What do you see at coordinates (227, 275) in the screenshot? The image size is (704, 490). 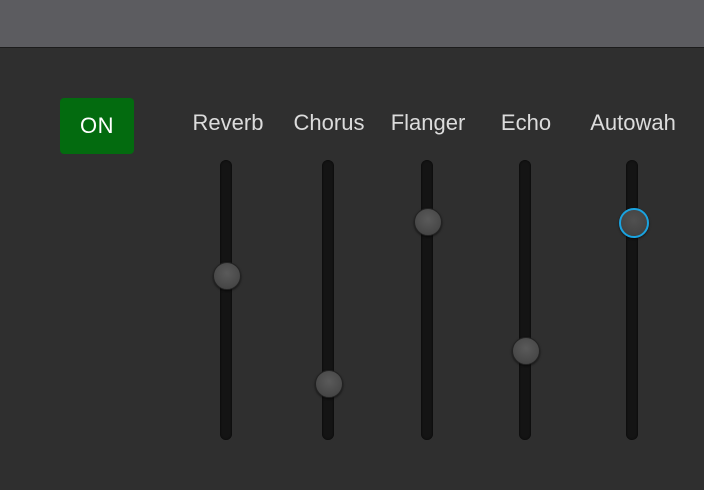 I see `slider-thumb-reverb` at bounding box center [227, 275].